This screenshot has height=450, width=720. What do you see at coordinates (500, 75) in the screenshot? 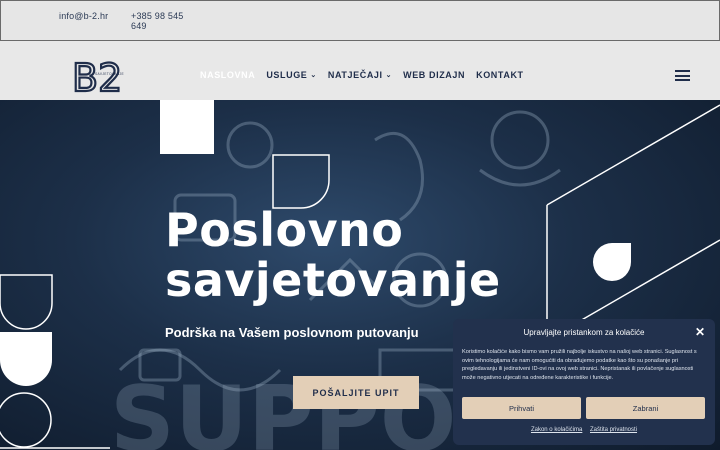
I see `nav-item-kontakt: KONTAKT` at bounding box center [500, 75].